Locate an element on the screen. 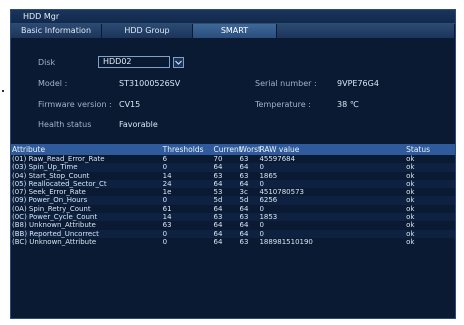 This screenshot has width=464, height=325. health-status-label: Health status is located at coordinates (65, 124).